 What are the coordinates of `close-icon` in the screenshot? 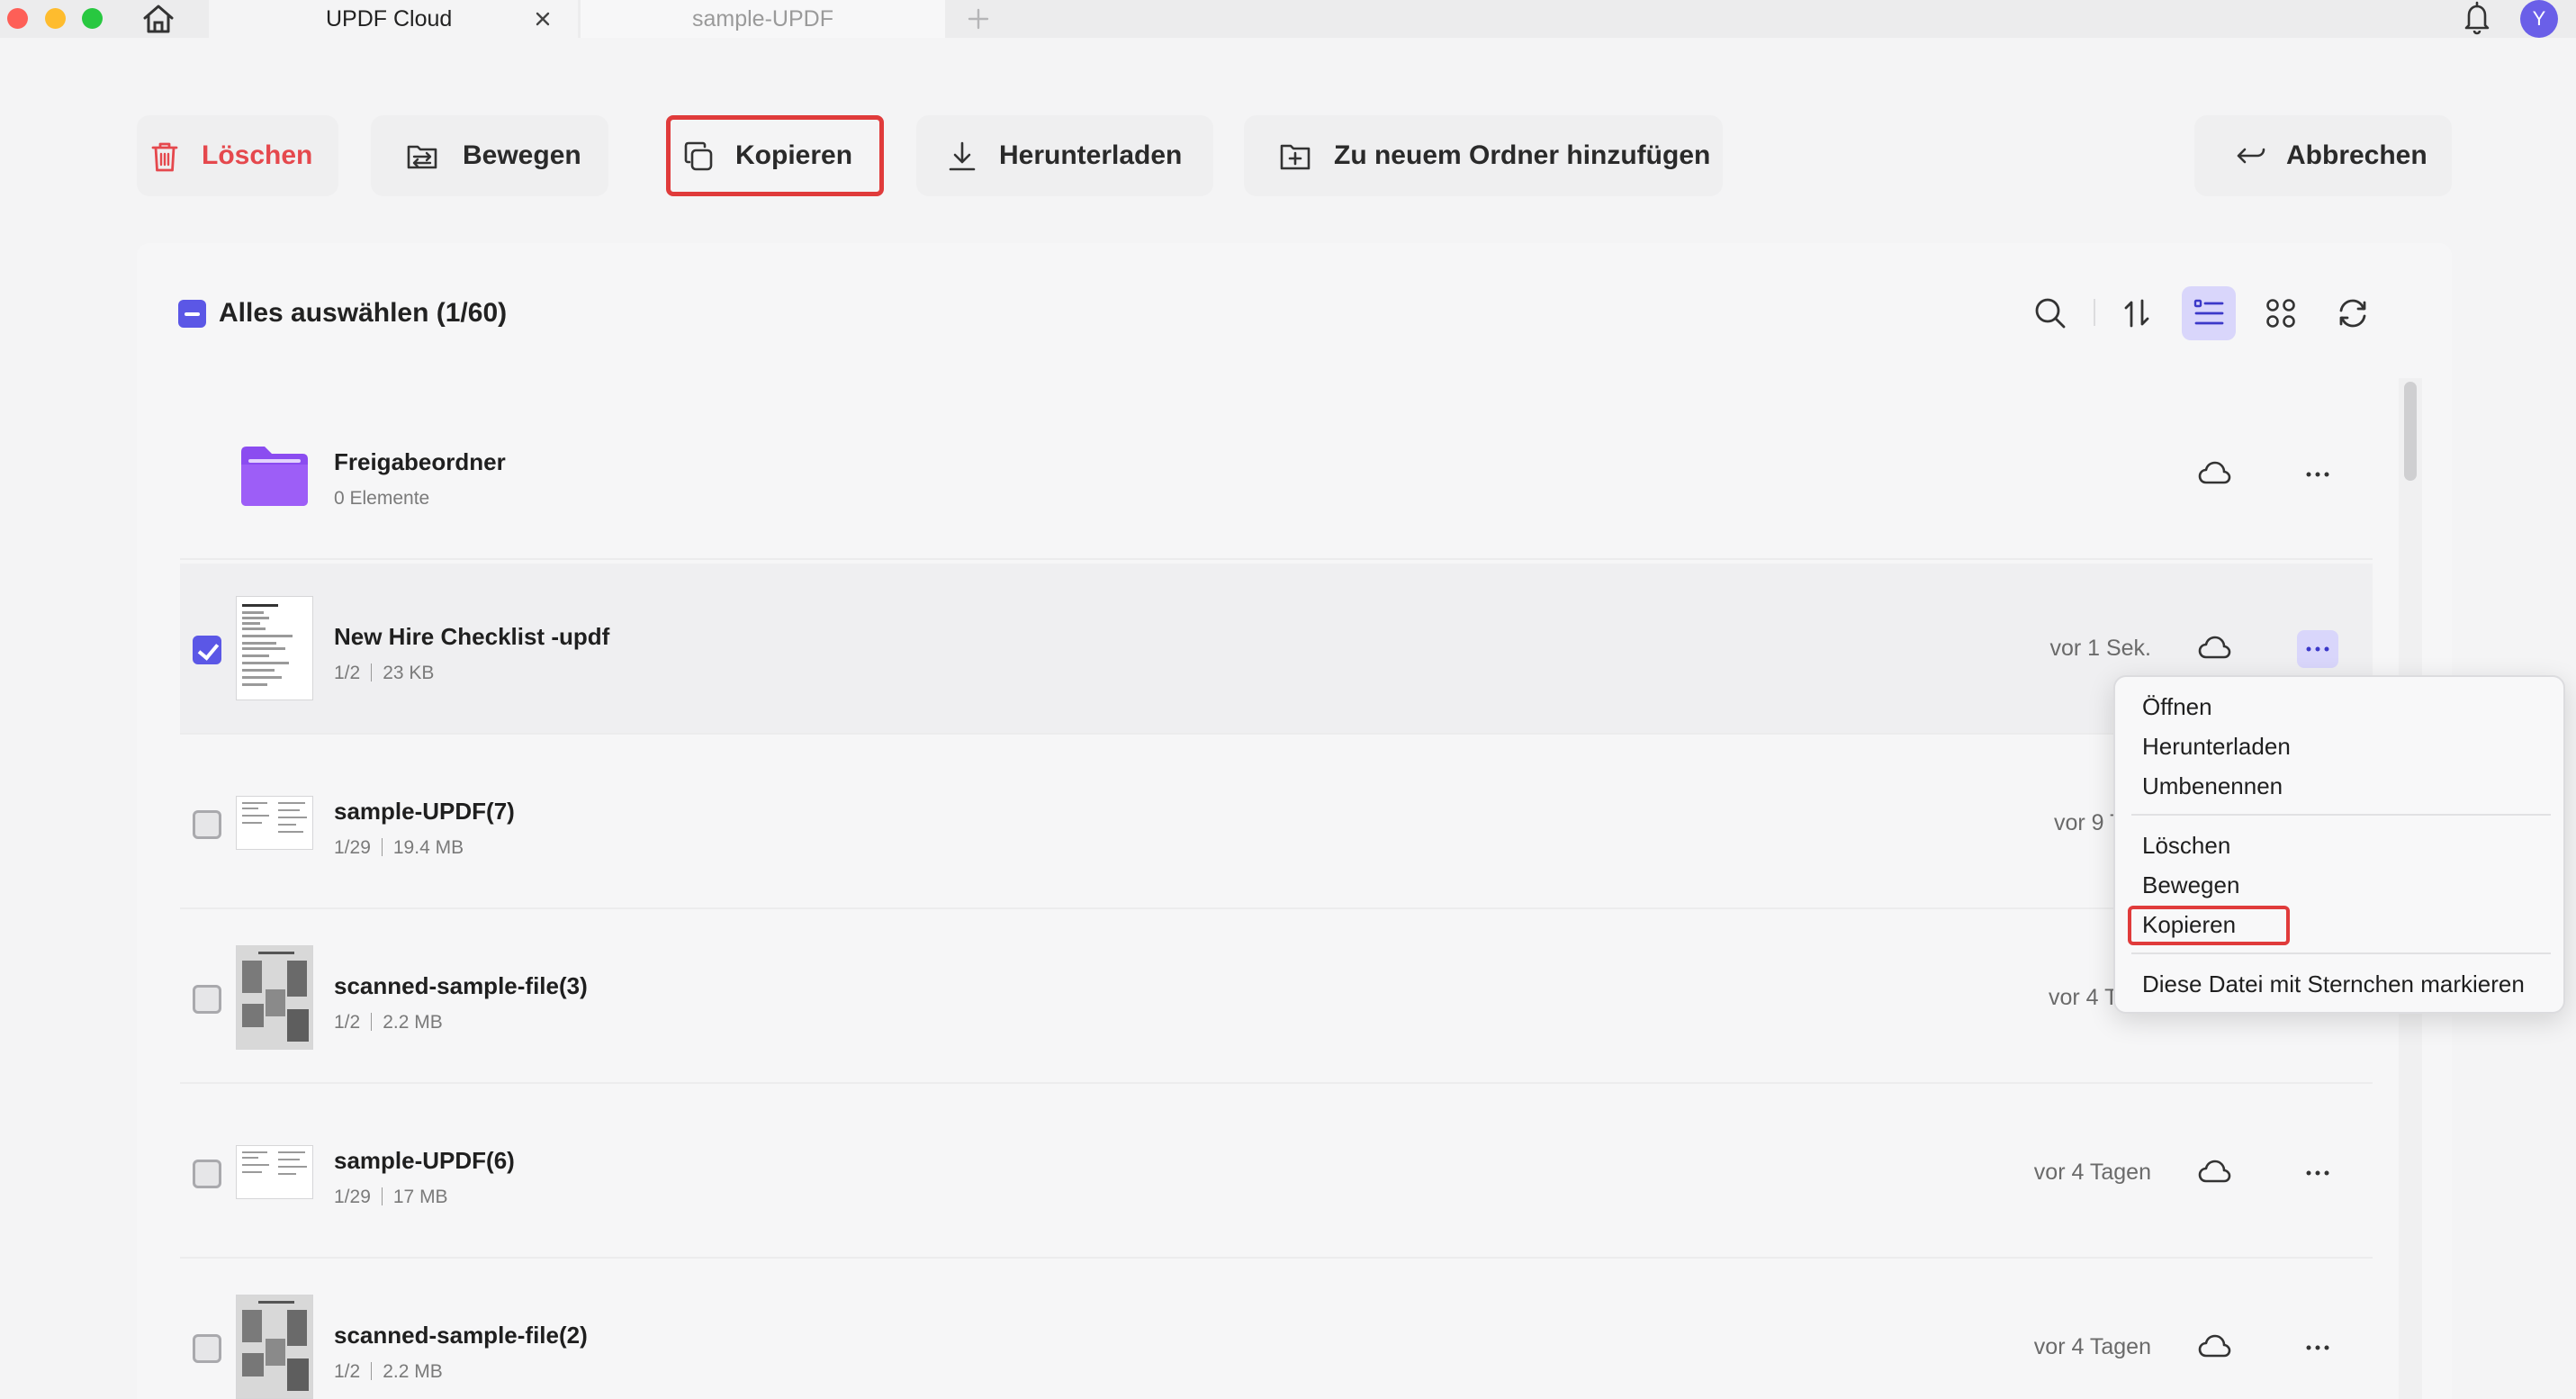 It's located at (542, 19).